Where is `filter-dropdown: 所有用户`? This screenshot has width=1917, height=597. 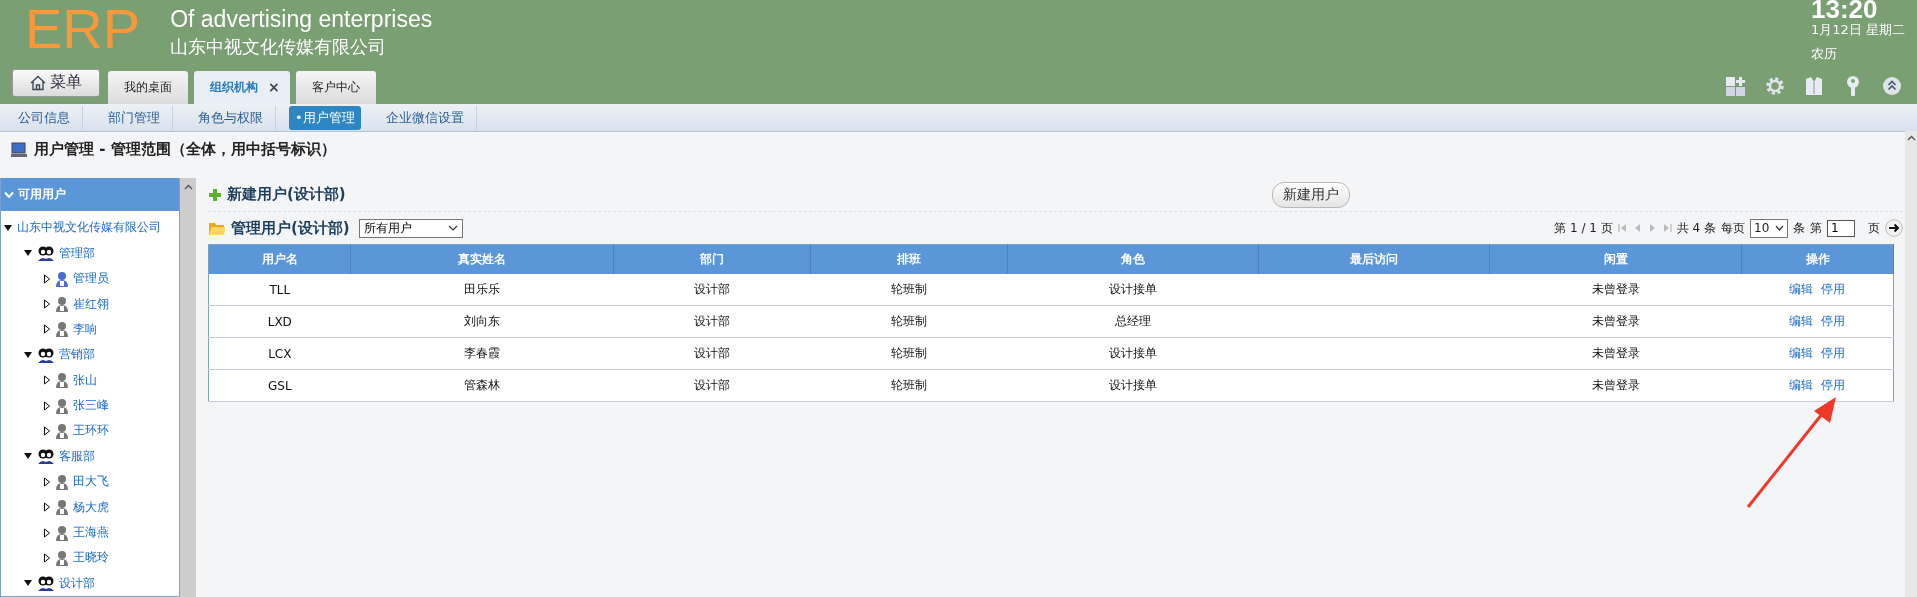
filter-dropdown: 所有用户 is located at coordinates (410, 228).